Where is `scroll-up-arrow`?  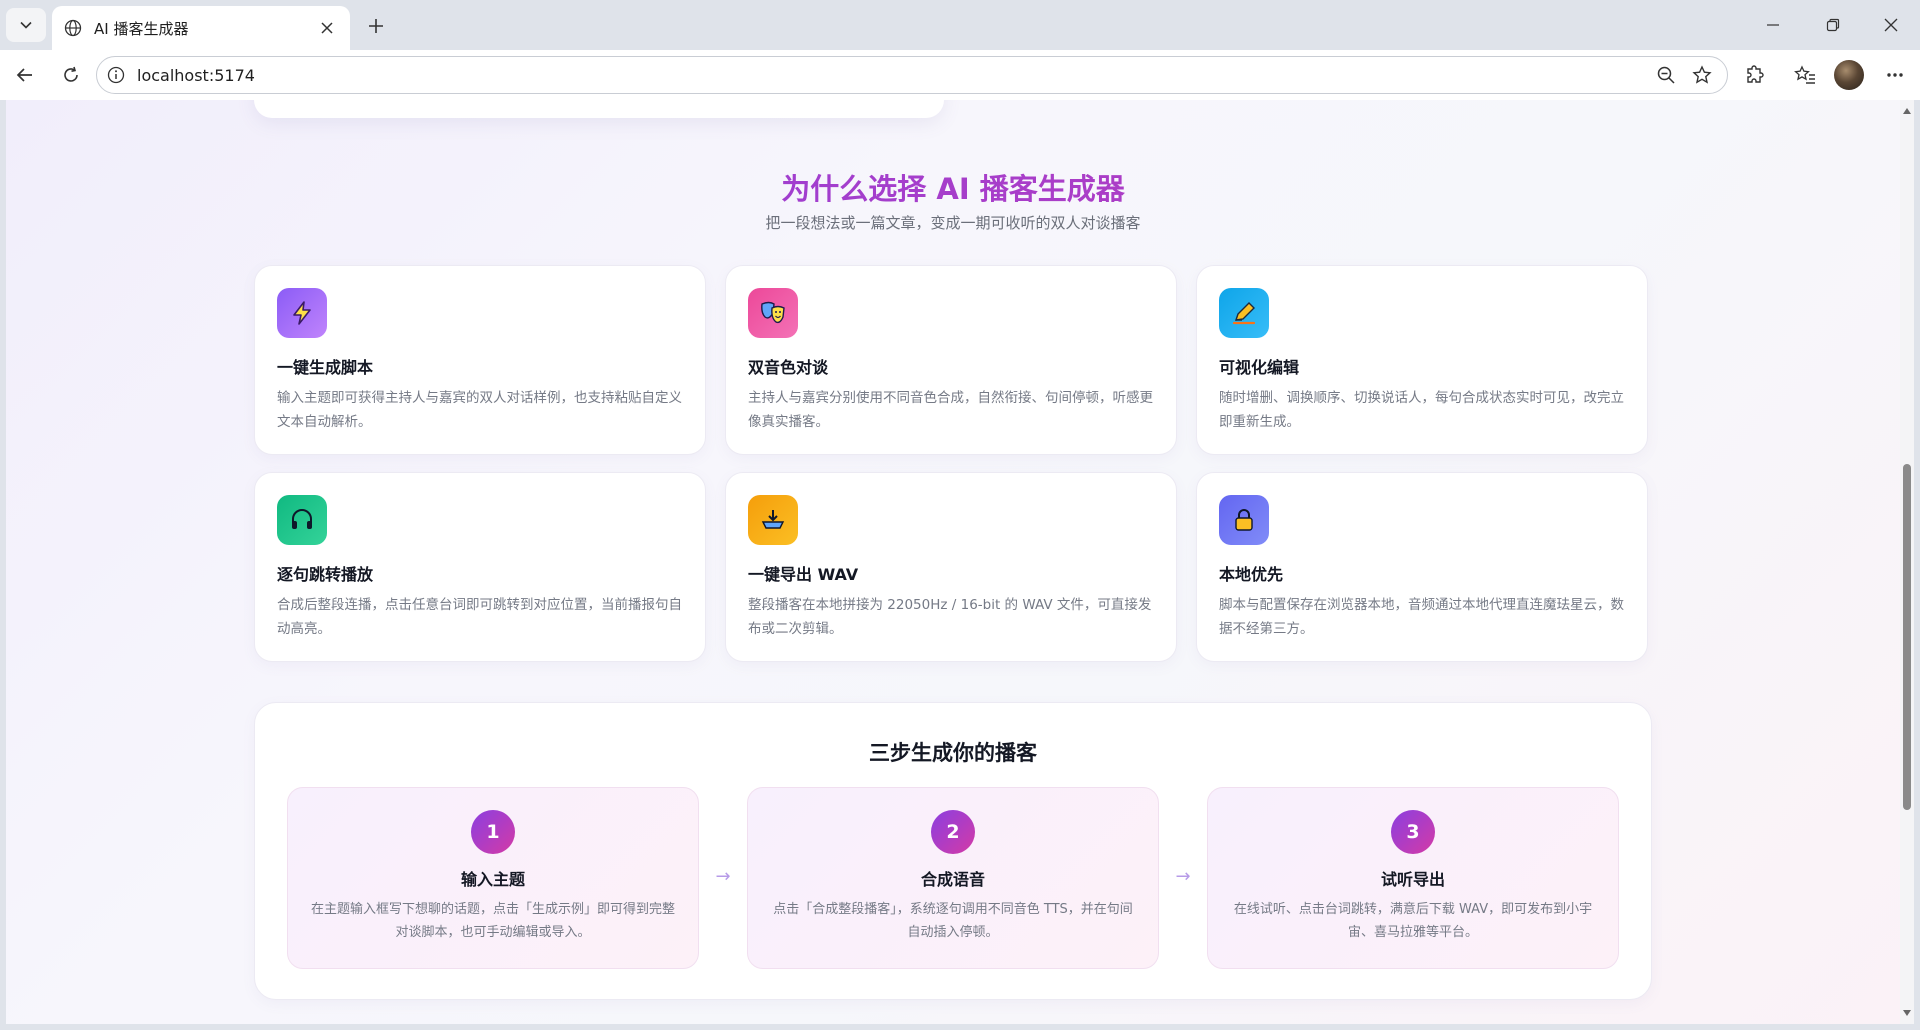 scroll-up-arrow is located at coordinates (1907, 111).